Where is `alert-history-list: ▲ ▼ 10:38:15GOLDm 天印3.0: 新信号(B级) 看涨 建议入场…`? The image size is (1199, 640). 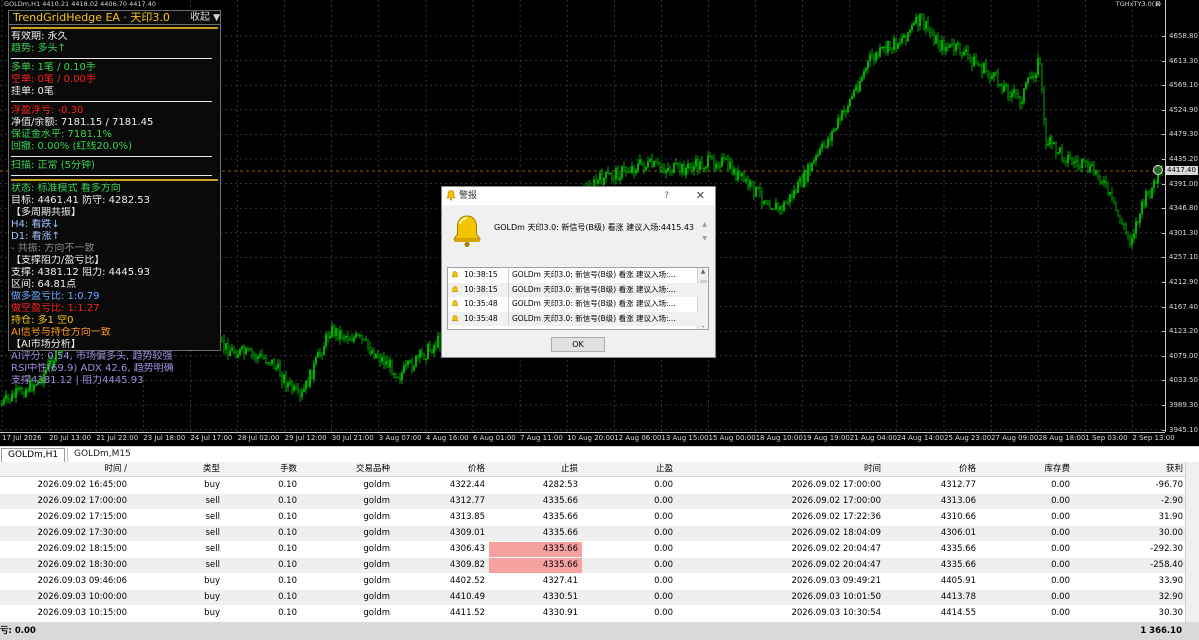 alert-history-list: ▲ ▼ 10:38:15GOLDm 天印3.0: 新信号(B级) 看涨 建议入场… is located at coordinates (578, 298).